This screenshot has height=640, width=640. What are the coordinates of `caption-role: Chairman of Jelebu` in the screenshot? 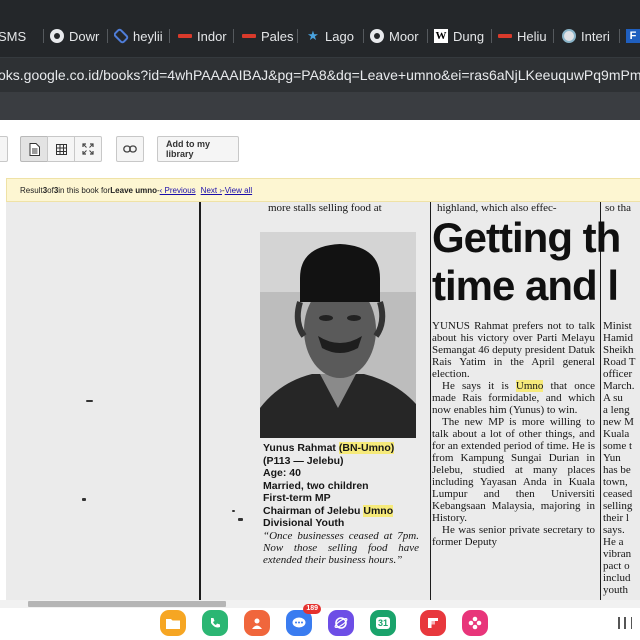 It's located at (312, 510).